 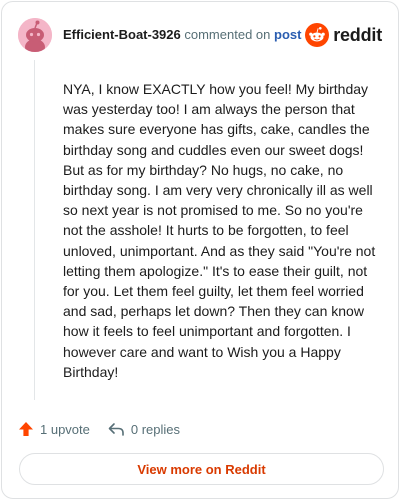 I want to click on snoo-avatar-icon, so click(x=35, y=35).